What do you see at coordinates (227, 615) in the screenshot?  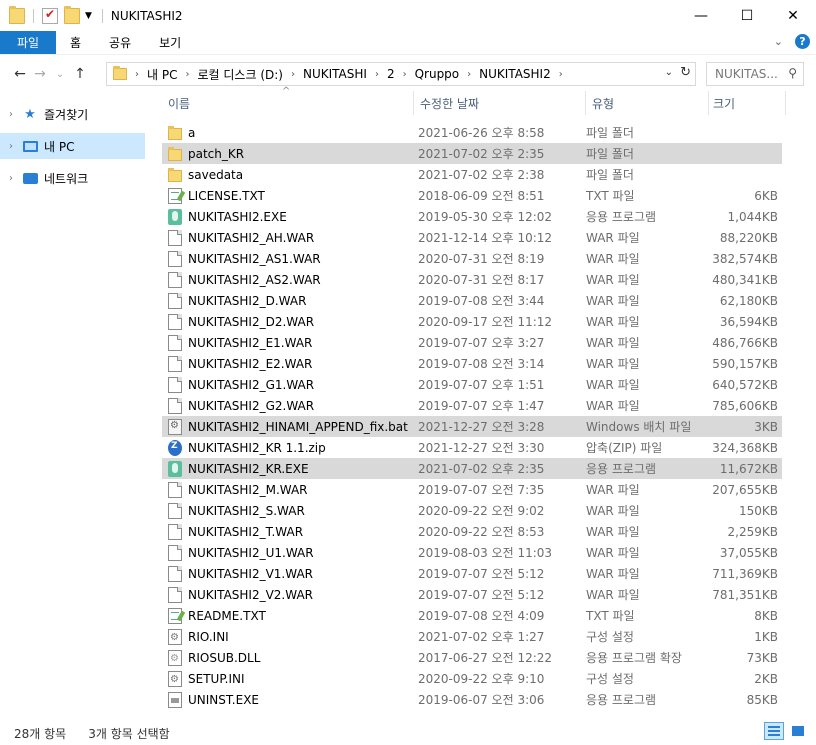 I see `file-name: README.TXT` at bounding box center [227, 615].